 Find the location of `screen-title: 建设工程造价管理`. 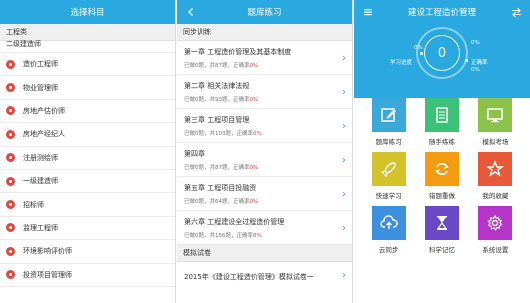

screen-title: 建设工程造价管理 is located at coordinates (441, 13).